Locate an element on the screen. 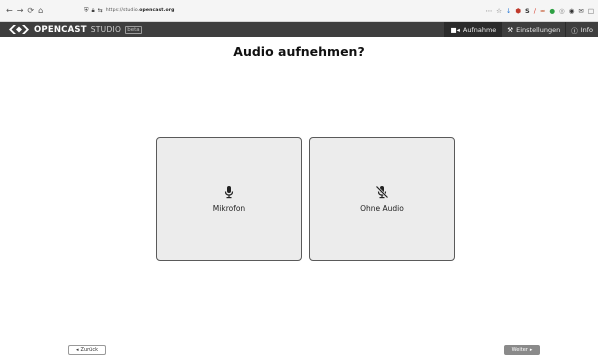  option-label: Mikrofon is located at coordinates (229, 208).